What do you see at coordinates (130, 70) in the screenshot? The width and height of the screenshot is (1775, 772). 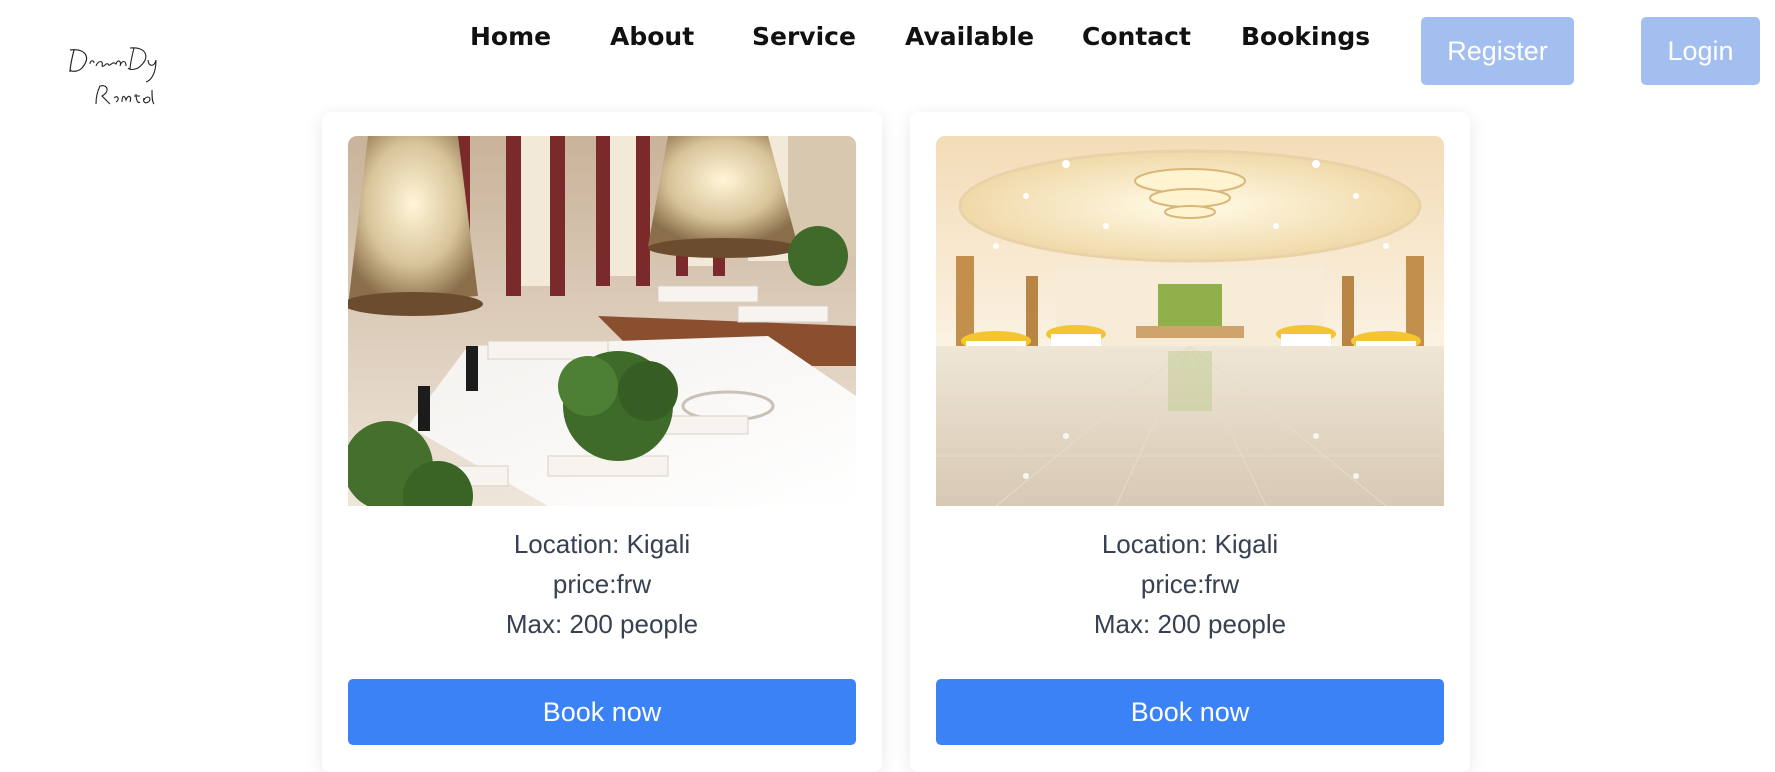 I see `site-logo` at bounding box center [130, 70].